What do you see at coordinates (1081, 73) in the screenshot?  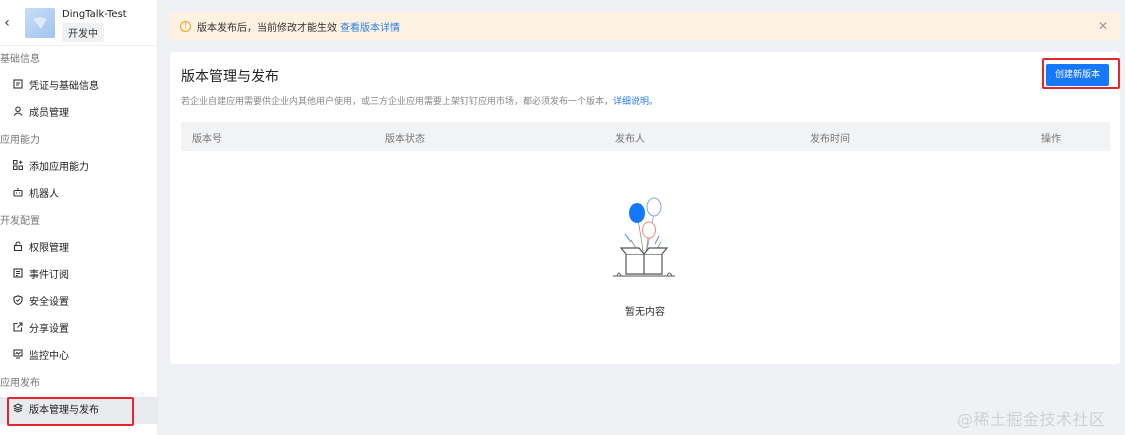 I see `highlight-box-button` at bounding box center [1081, 73].